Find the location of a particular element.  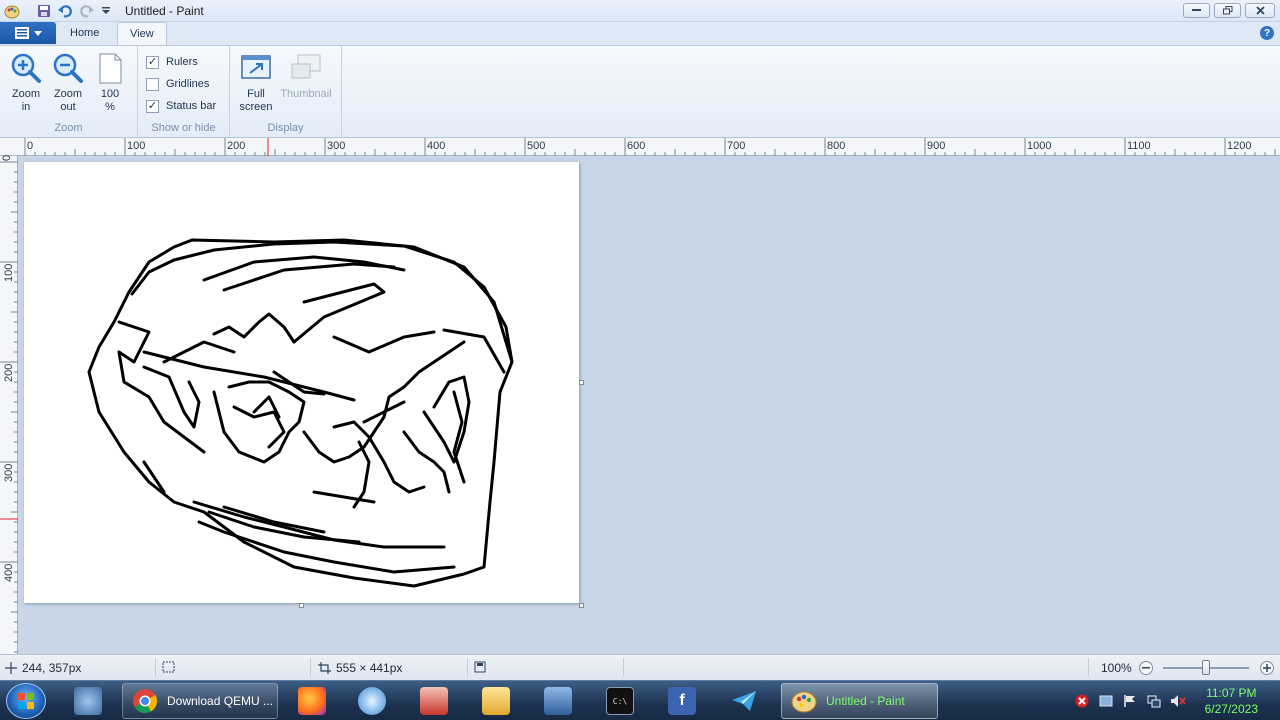

vruler-label-300: 300 is located at coordinates (9, 472).